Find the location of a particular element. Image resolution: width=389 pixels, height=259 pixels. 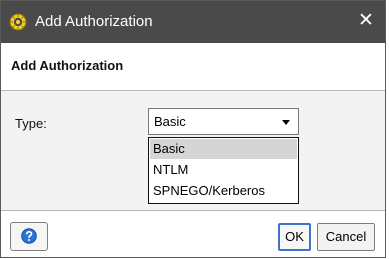

gear-badge-icon is located at coordinates (18, 22).